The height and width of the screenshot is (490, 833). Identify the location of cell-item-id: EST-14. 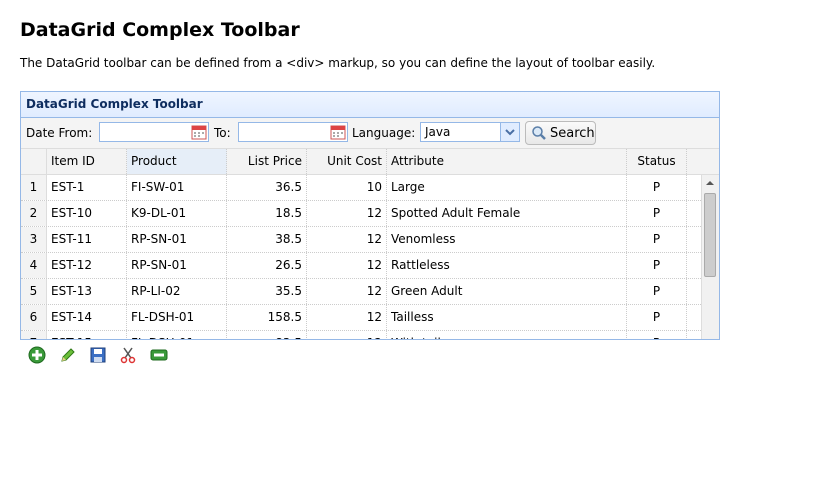
(87, 317).